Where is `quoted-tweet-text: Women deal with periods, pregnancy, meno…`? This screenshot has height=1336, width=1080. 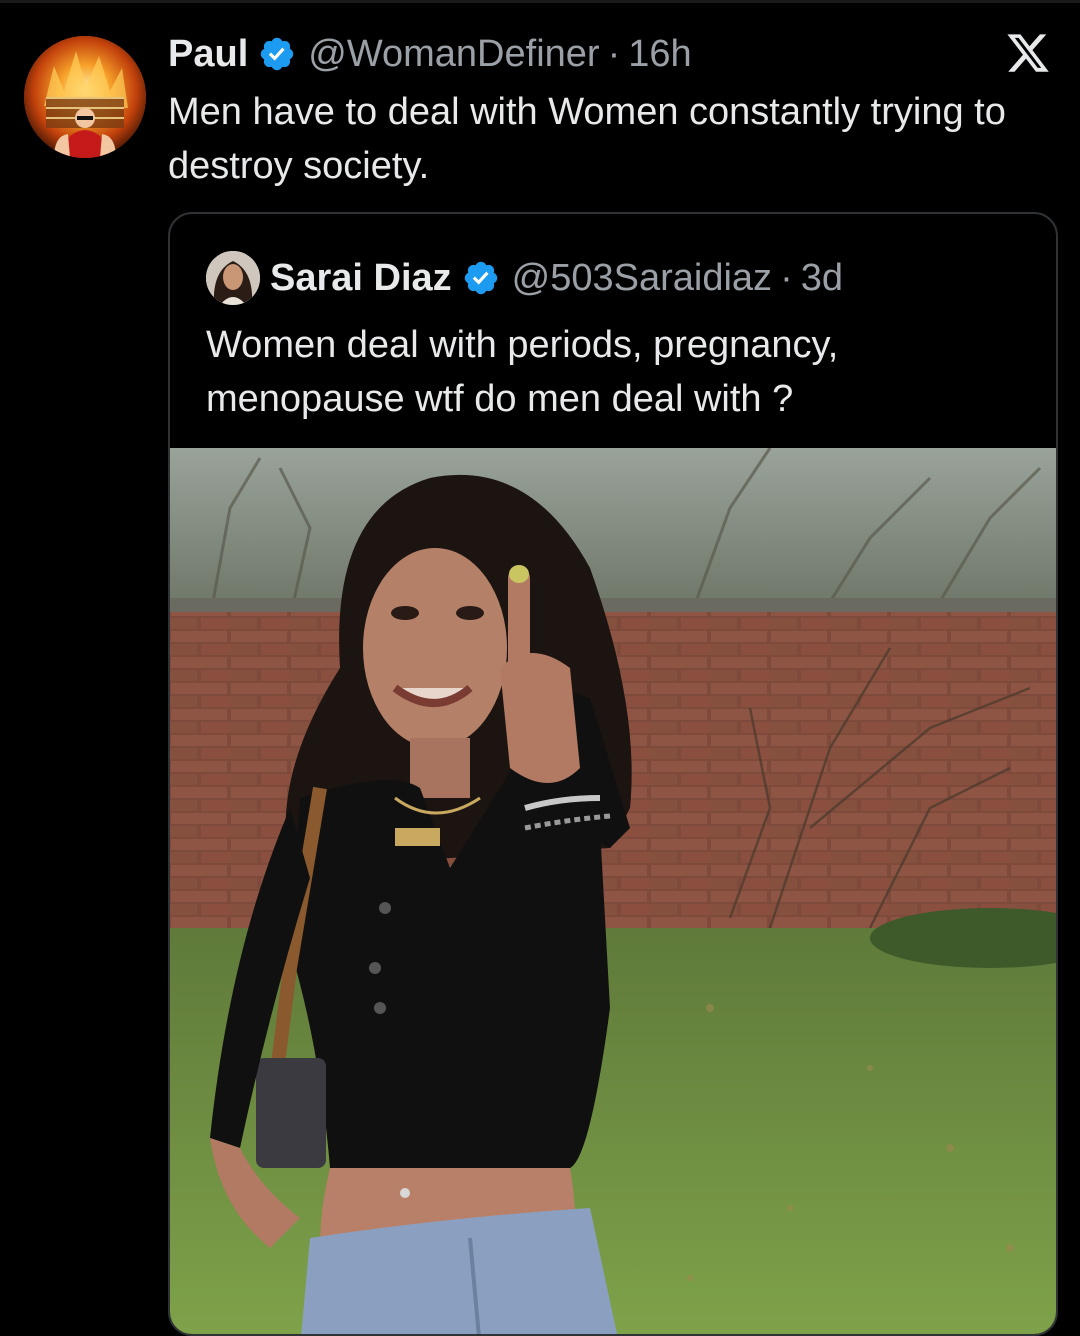
quoted-tweet-text: Women deal with periods, pregnancy, meno… is located at coordinates (522, 372).